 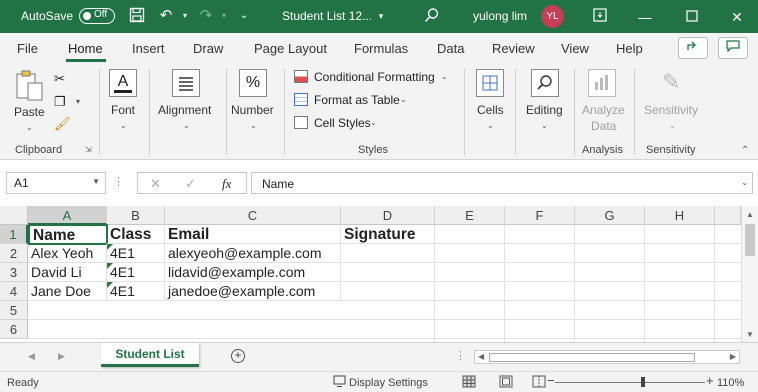 What do you see at coordinates (14, 253) in the screenshot?
I see `row-header-2: 2` at bounding box center [14, 253].